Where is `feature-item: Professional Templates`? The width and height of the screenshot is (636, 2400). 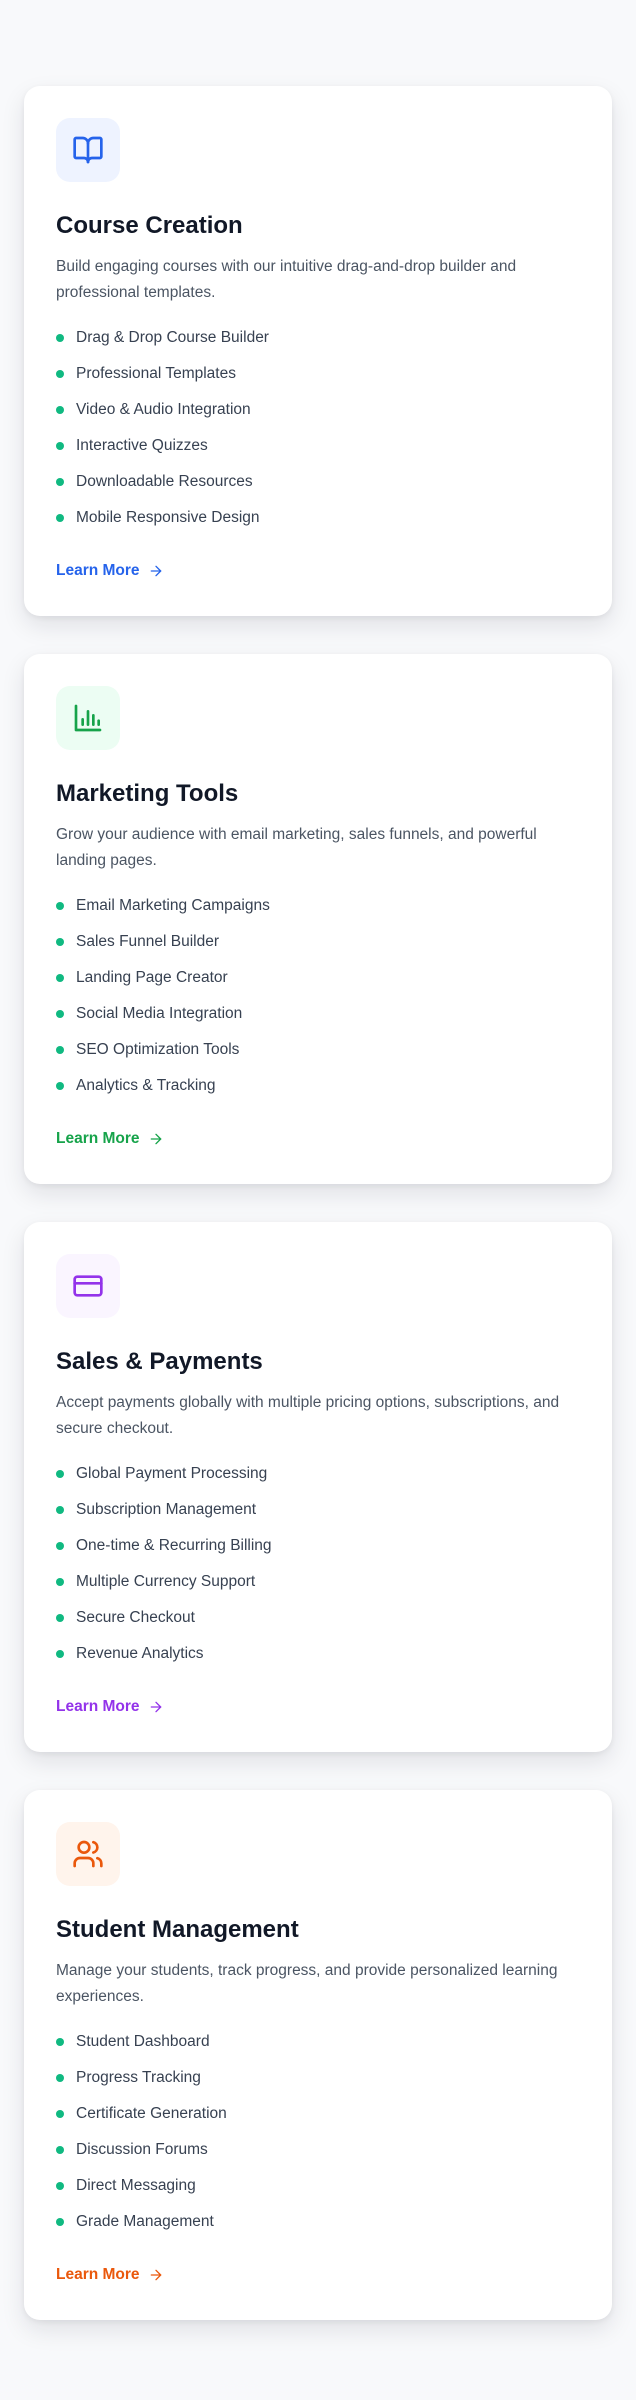 feature-item: Professional Templates is located at coordinates (318, 374).